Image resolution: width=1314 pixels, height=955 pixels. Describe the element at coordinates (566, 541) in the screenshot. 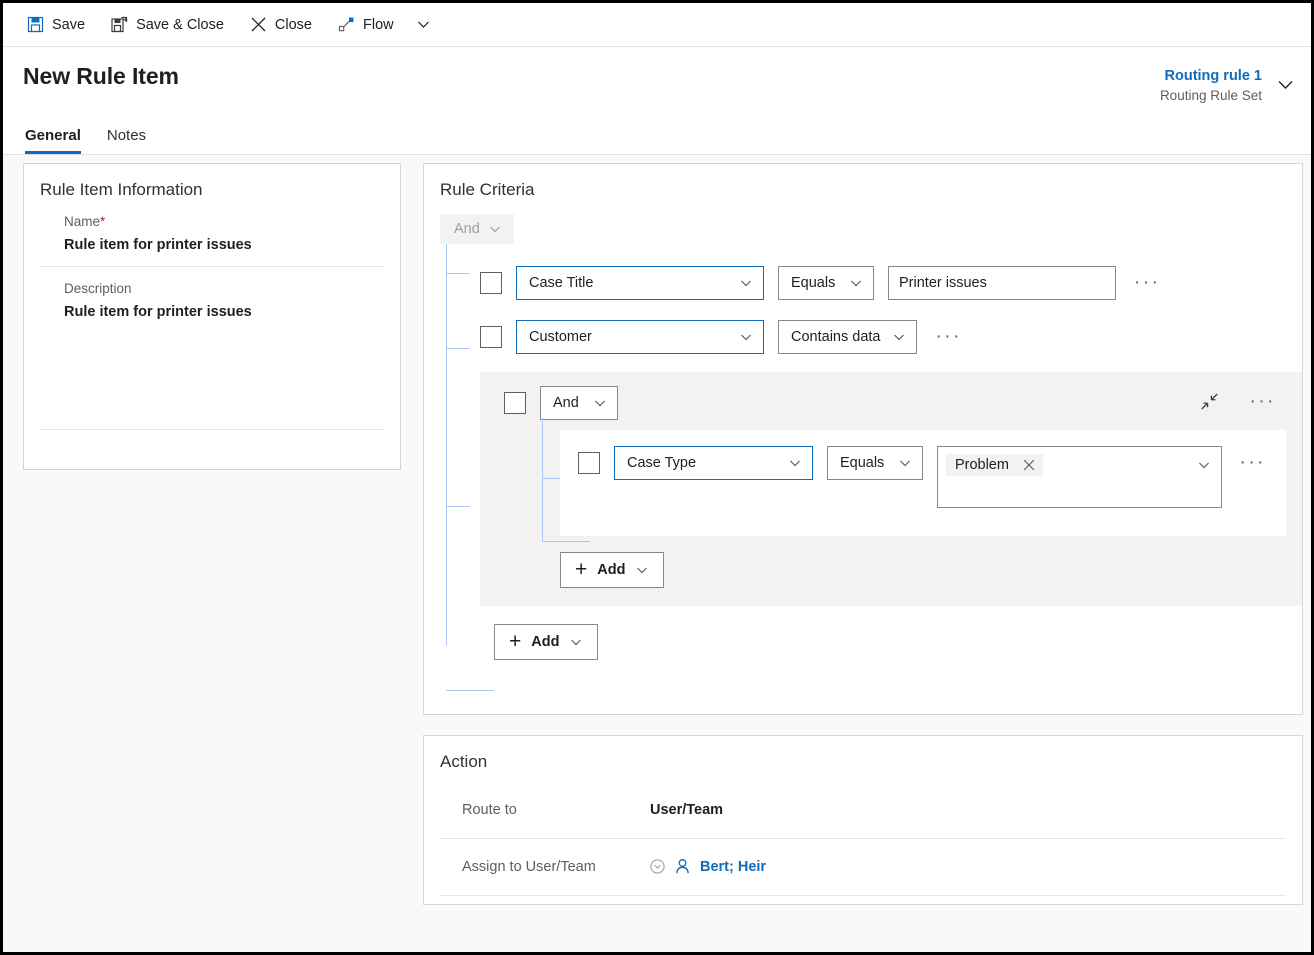

I see `group-branch-line-add` at that location.